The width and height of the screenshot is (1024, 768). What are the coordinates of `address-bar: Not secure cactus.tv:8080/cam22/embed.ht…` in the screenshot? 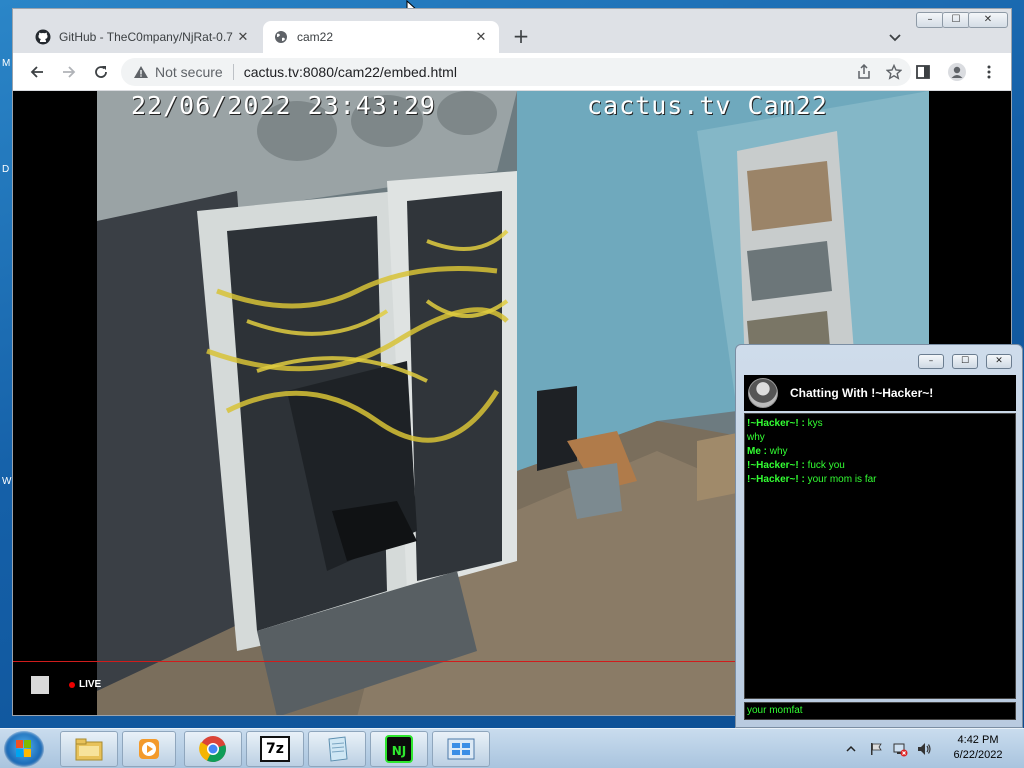 It's located at (516, 72).